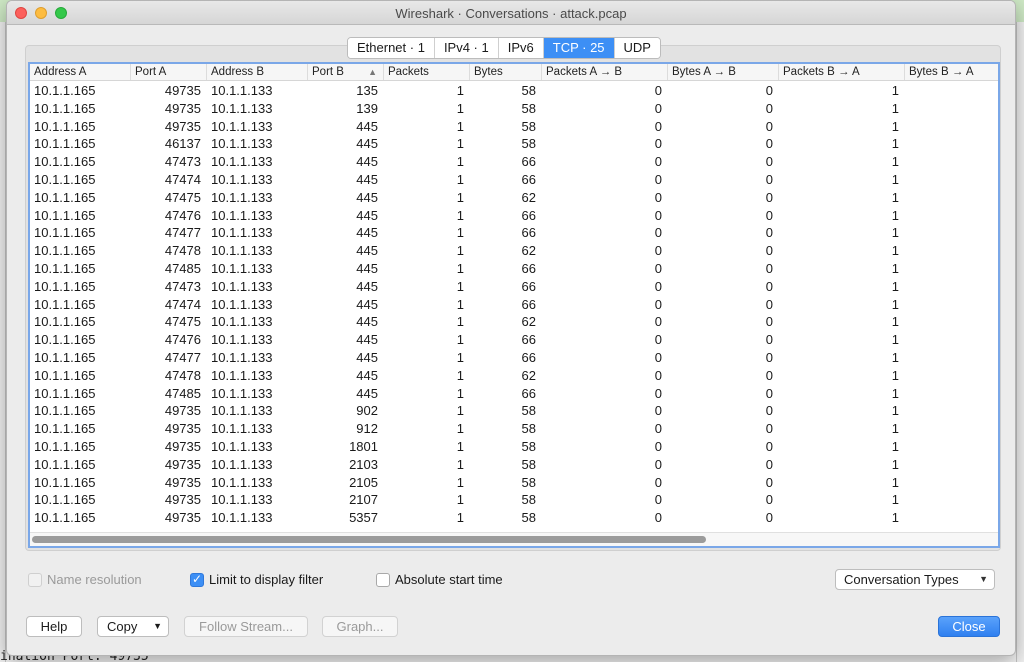 The width and height of the screenshot is (1024, 662). I want to click on copy-button: Copy ▼, so click(133, 626).